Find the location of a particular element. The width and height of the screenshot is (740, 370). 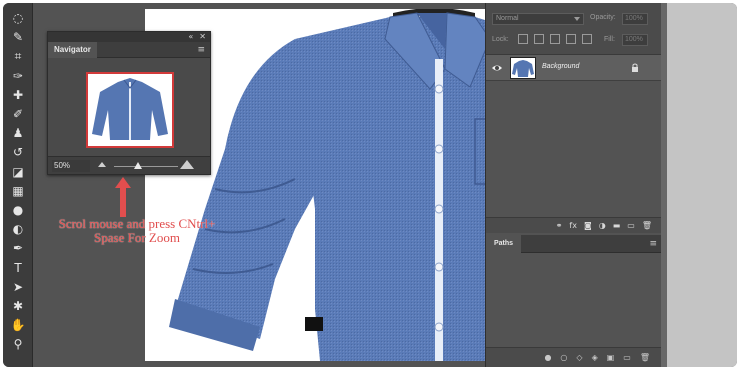

blur-tool-icon: ● is located at coordinates (18, 210).